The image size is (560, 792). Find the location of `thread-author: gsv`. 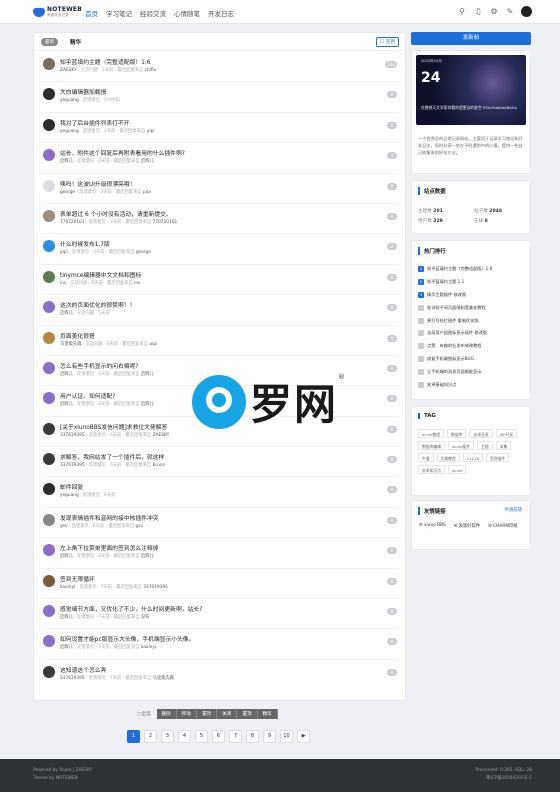

thread-author: gsv is located at coordinates (64, 526).